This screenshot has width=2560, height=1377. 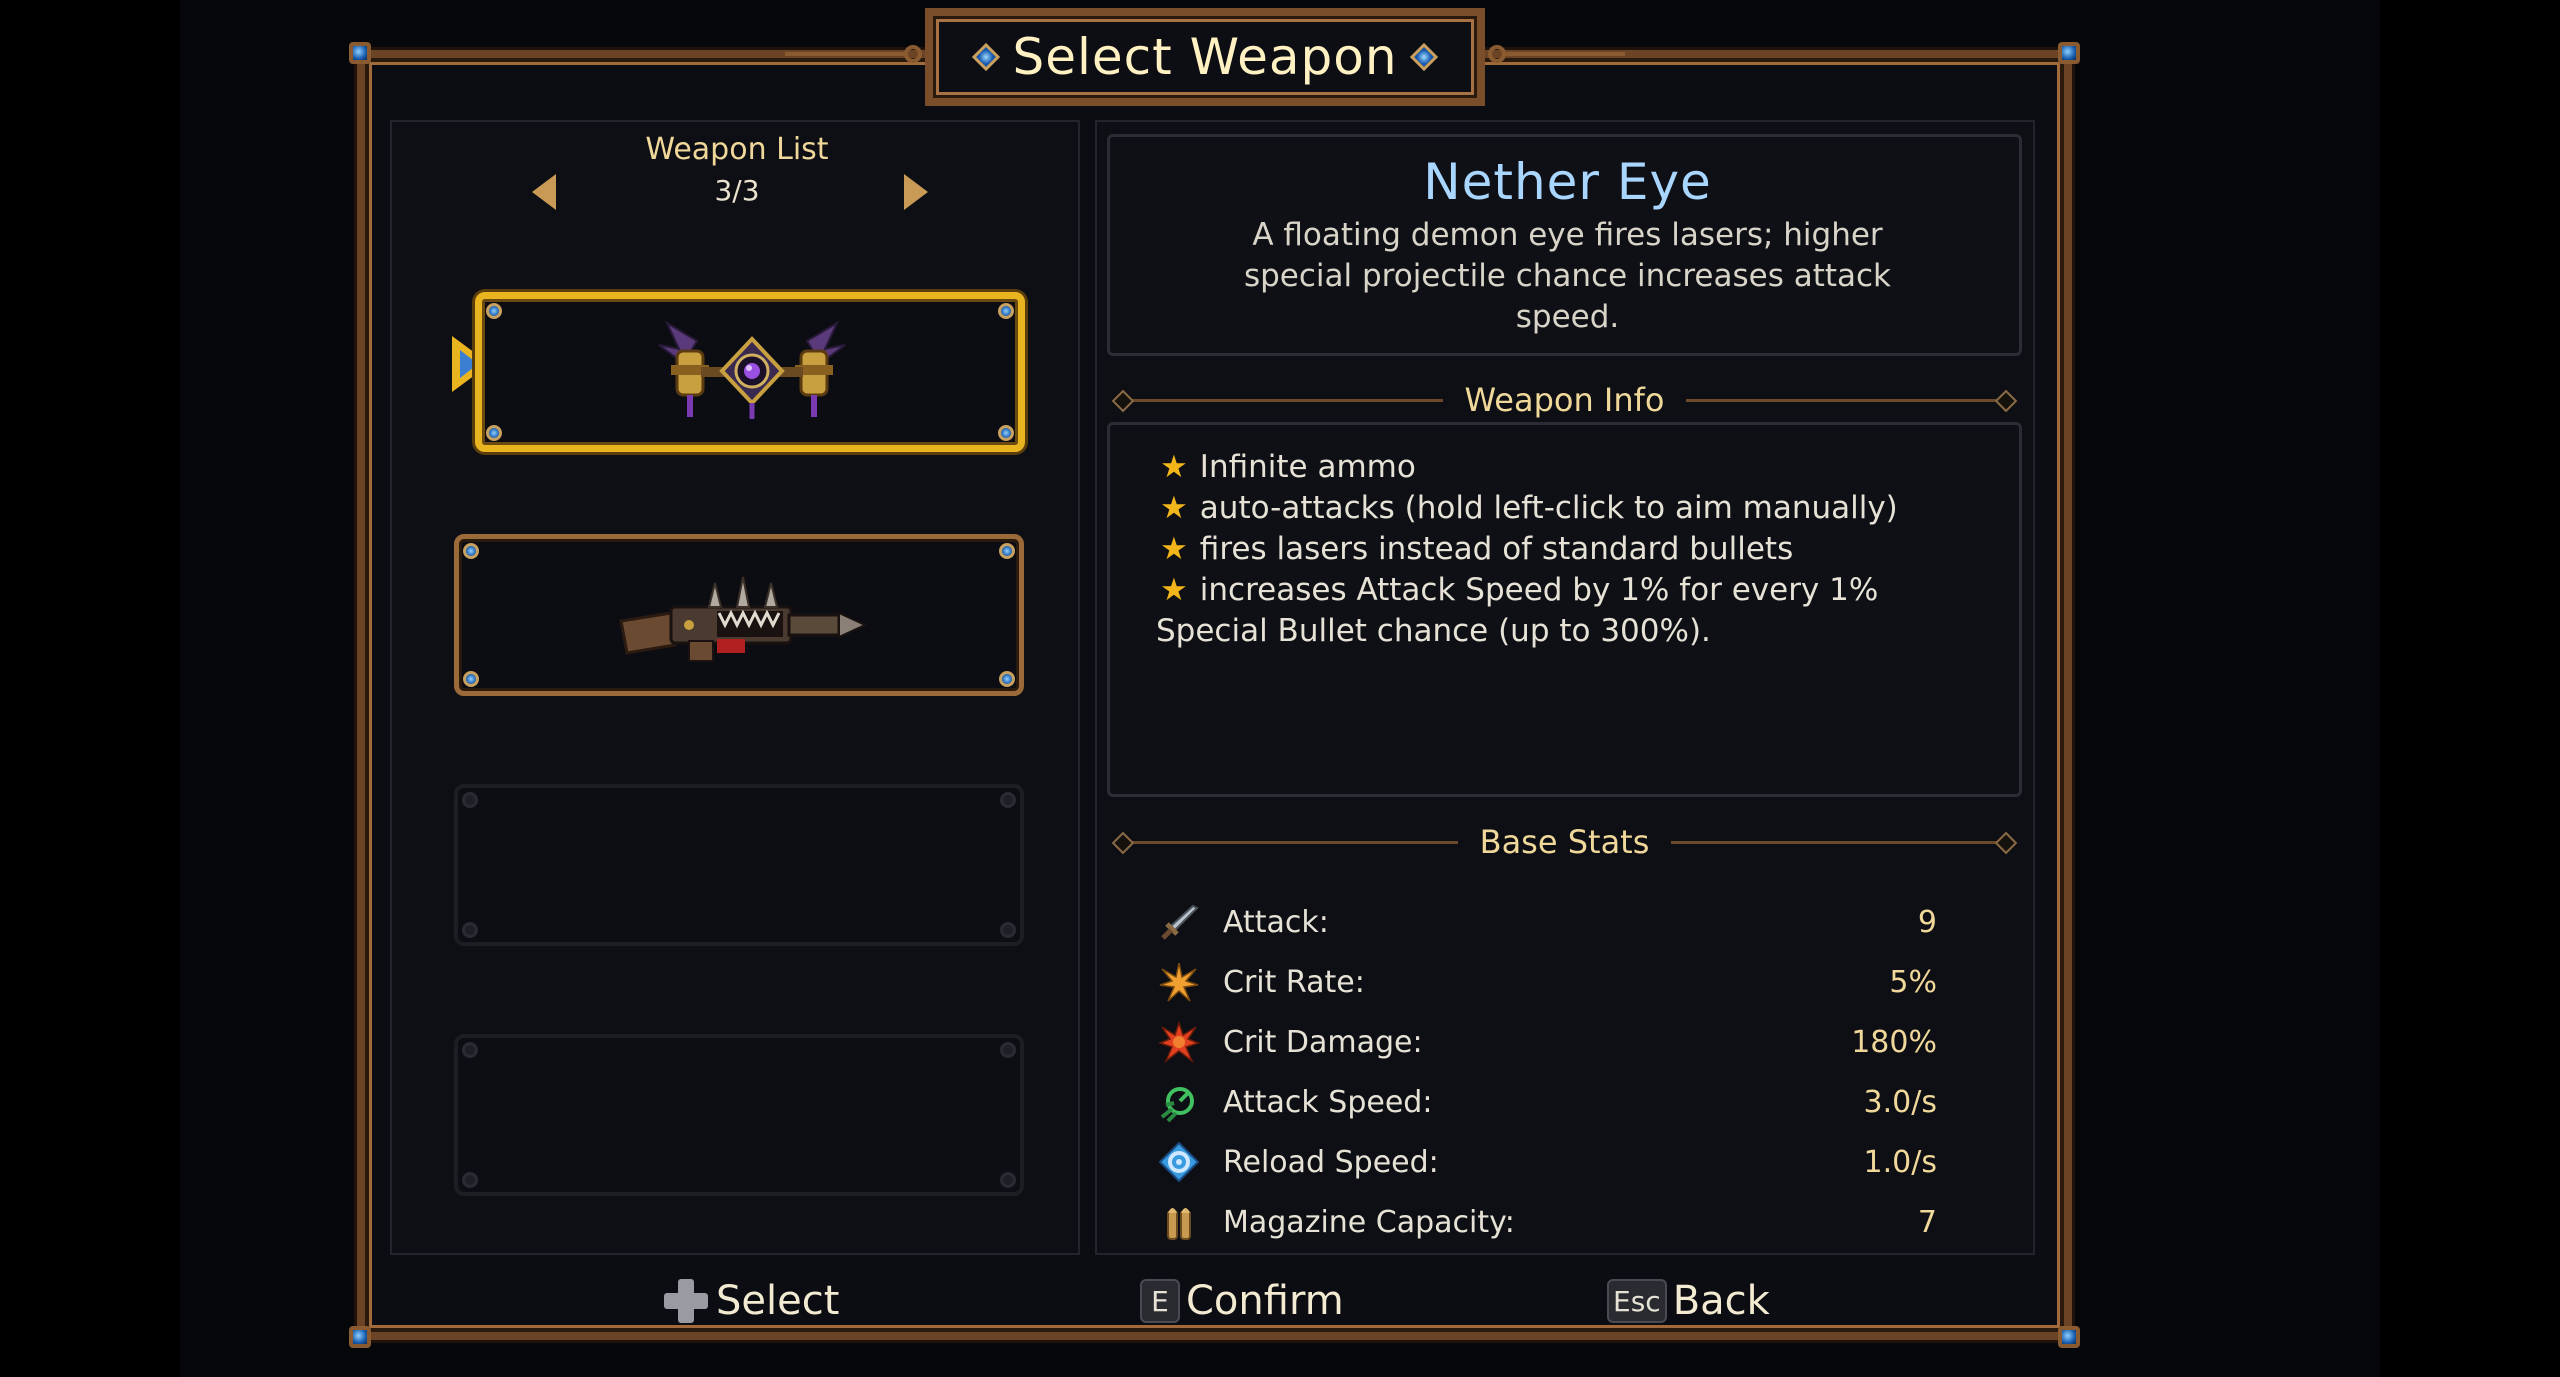 What do you see at coordinates (778, 1301) in the screenshot?
I see `select-label: Select` at bounding box center [778, 1301].